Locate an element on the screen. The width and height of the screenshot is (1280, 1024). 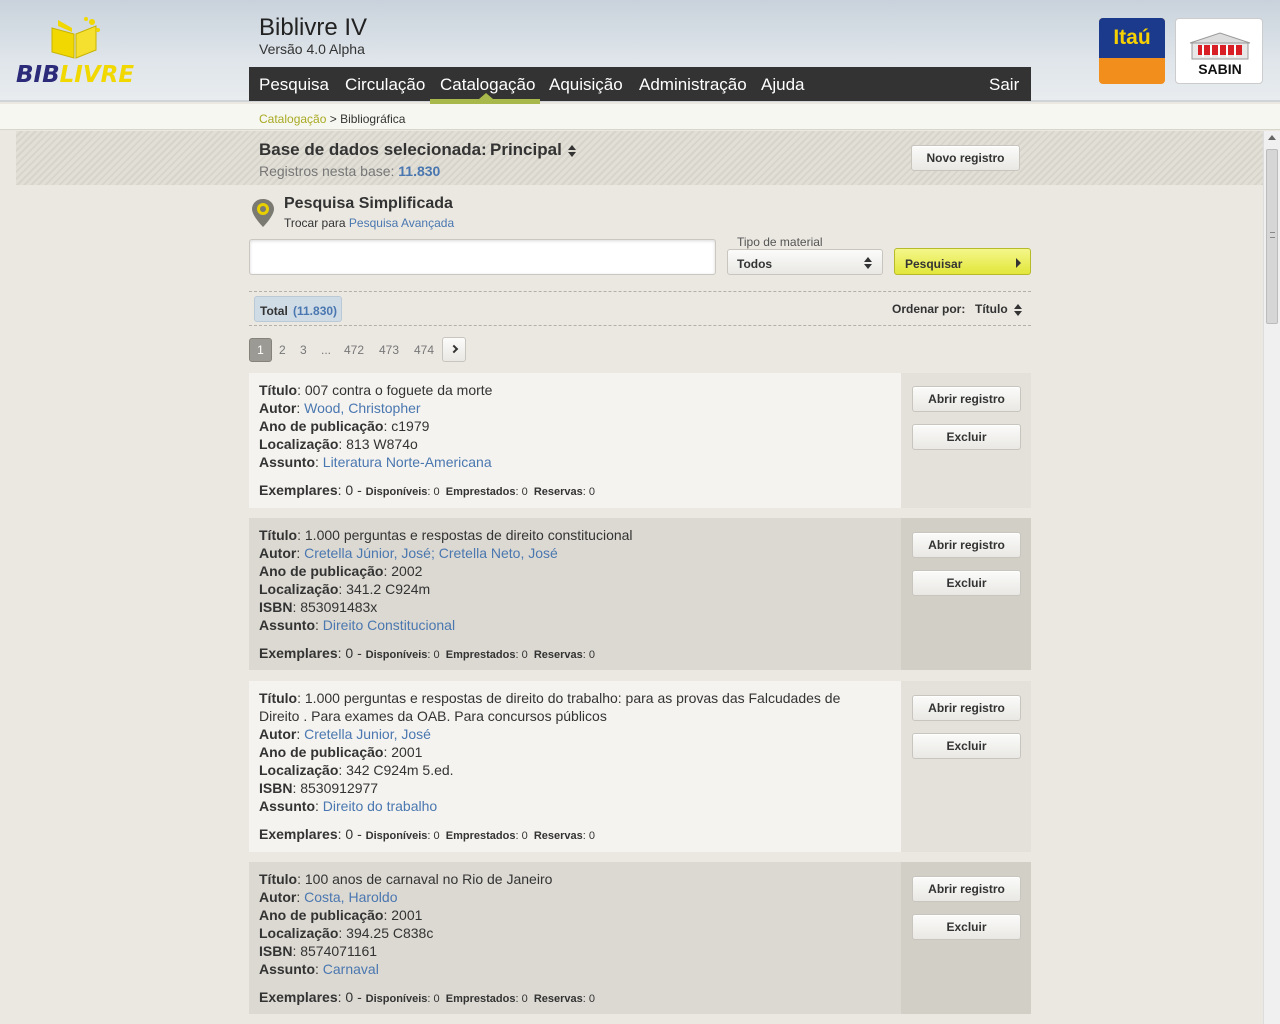
divider is located at coordinates (640, 291).